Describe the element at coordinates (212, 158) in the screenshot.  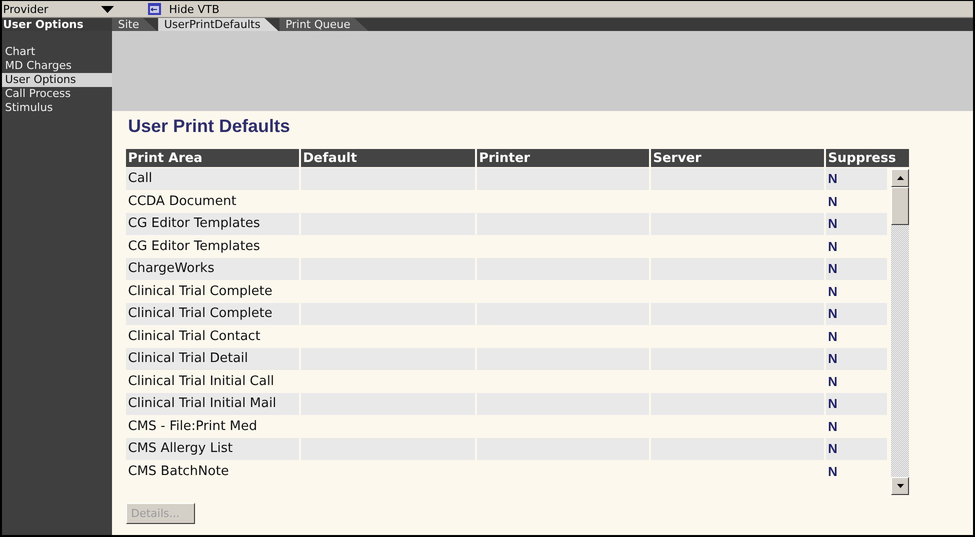
I see `column-header: Print Area` at that location.